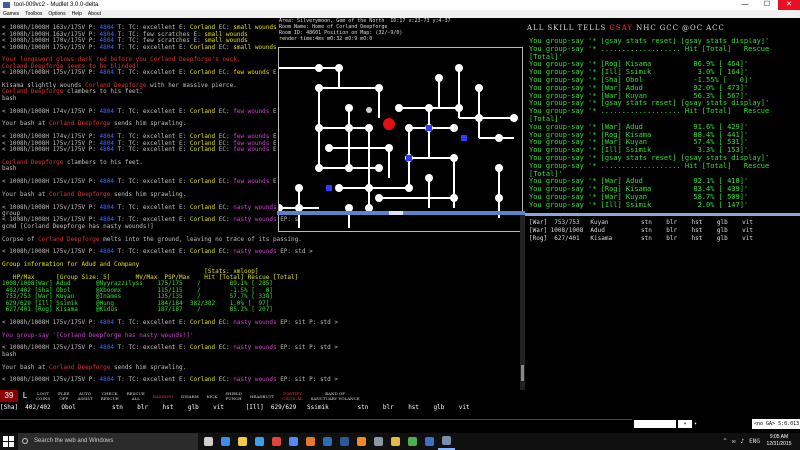 This screenshot has height=450, width=800. Describe the element at coordinates (522, 373) in the screenshot. I see `console-scrollbar-thumb` at that location.